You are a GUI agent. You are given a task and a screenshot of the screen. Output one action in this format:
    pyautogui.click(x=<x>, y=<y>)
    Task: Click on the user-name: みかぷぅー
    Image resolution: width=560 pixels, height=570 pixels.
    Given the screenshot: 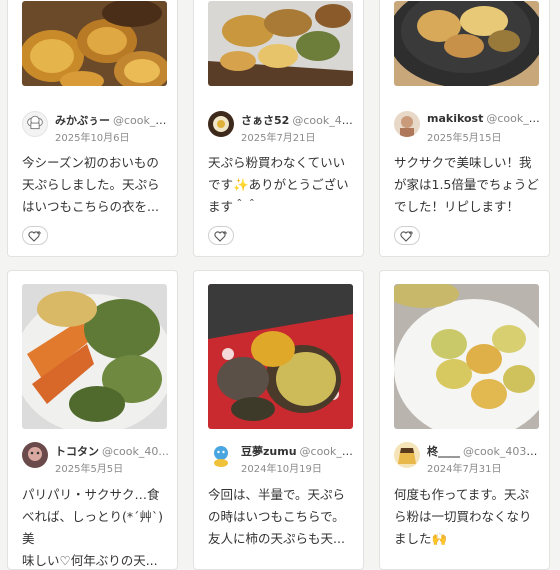 What is the action you would take?
    pyautogui.click(x=82, y=120)
    